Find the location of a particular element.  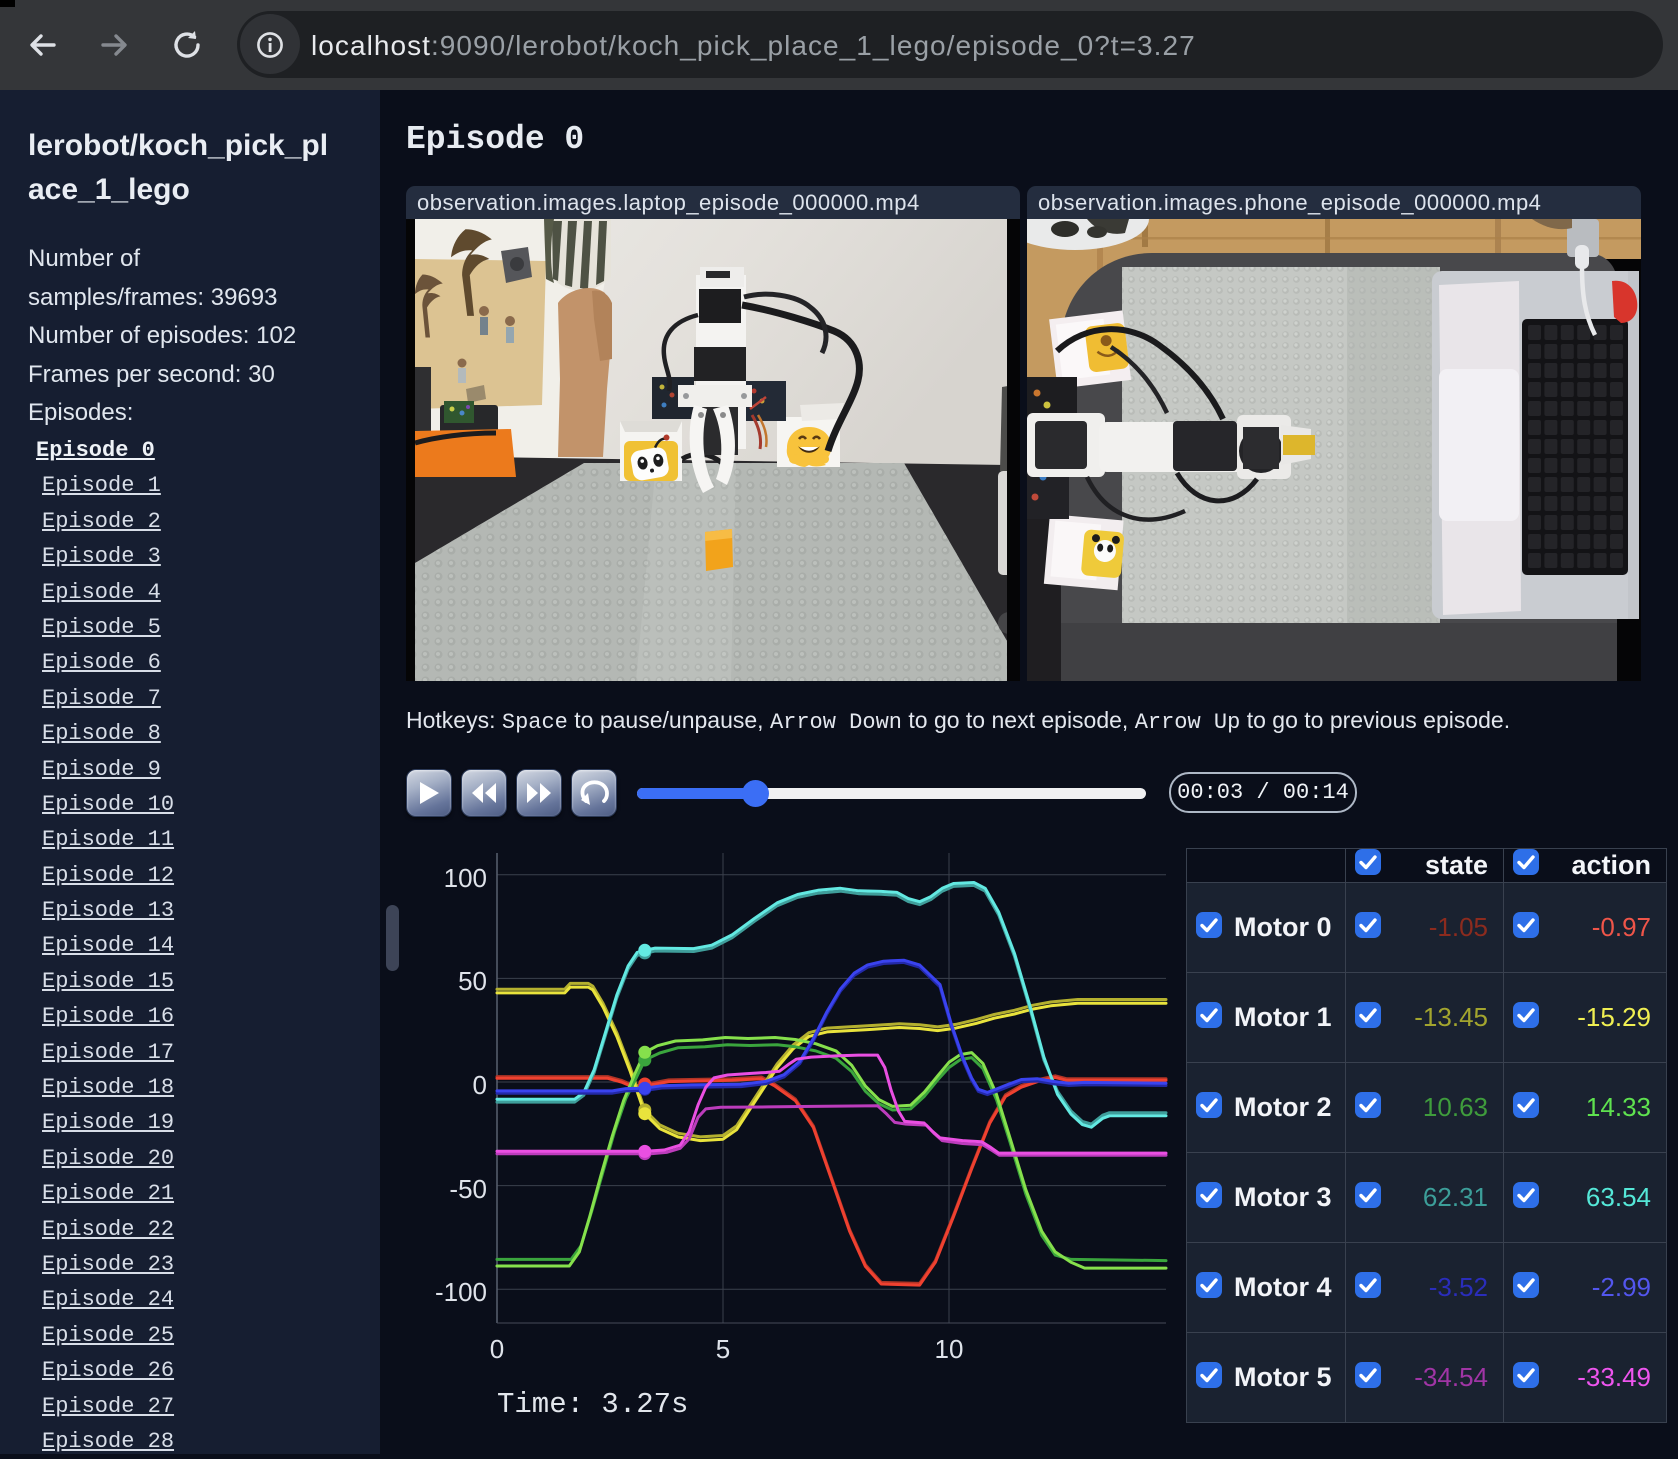

svg-text: 50 is located at coordinates (472, 981).